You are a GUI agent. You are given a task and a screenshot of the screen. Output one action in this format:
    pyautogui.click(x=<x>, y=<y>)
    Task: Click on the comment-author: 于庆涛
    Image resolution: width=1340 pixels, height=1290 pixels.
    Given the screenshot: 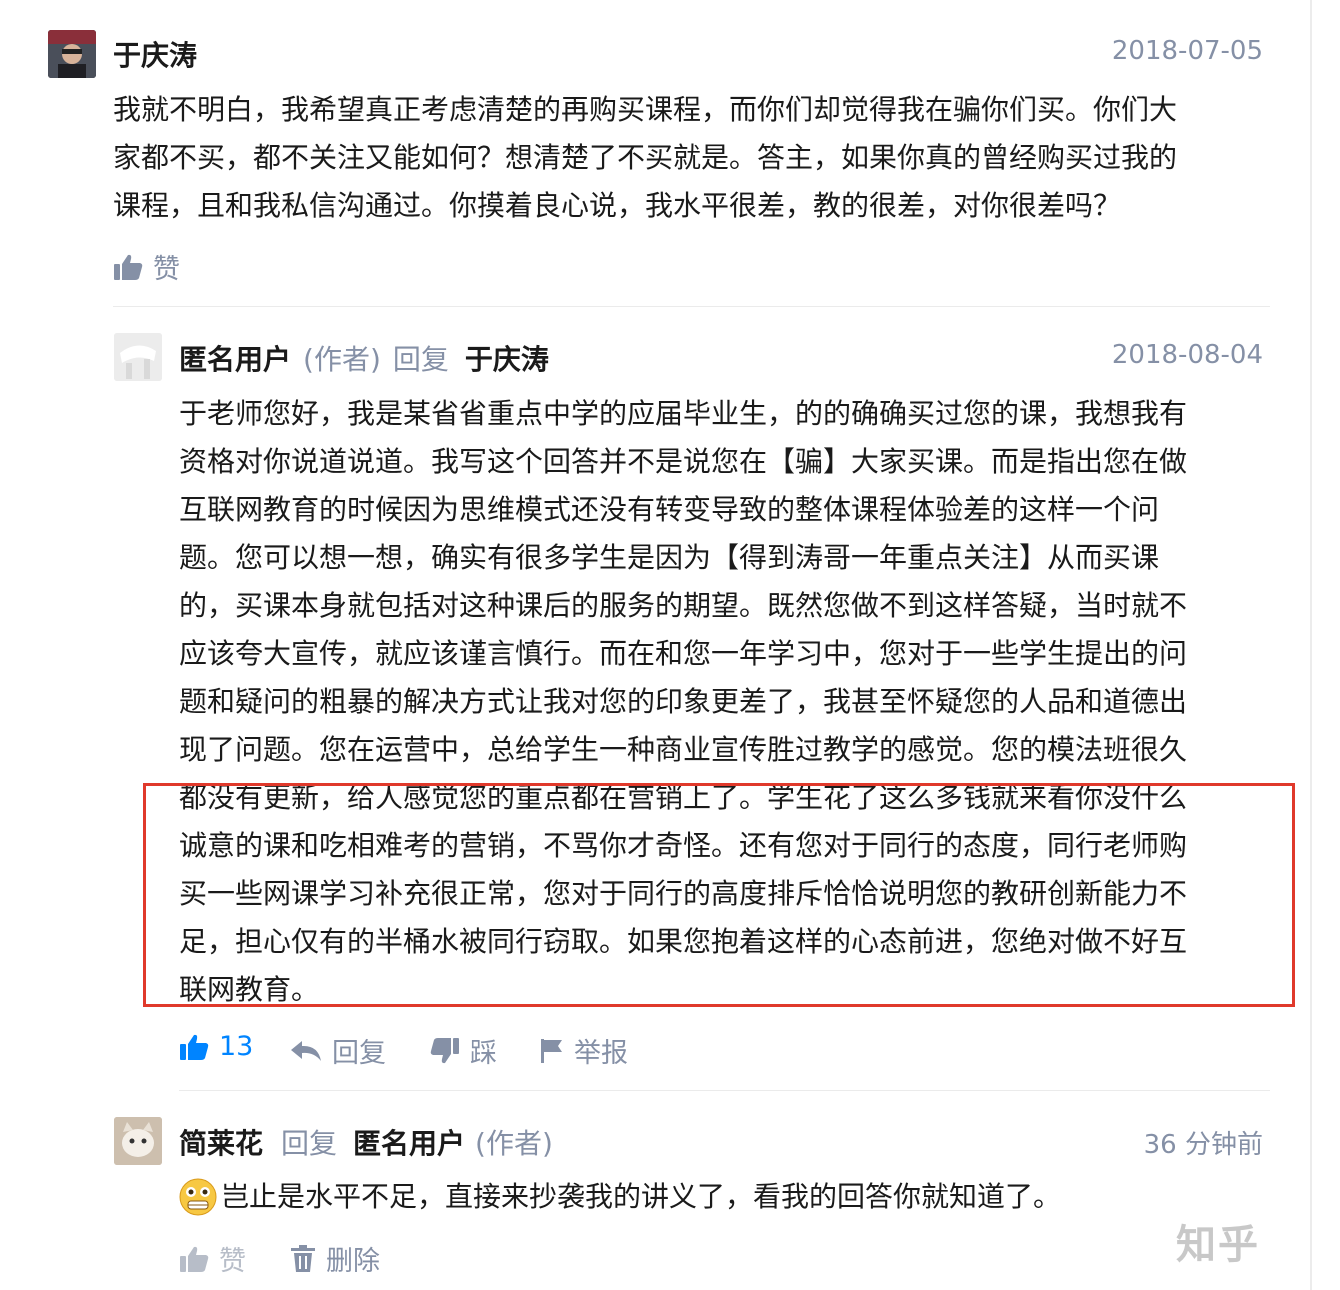 What is the action you would take?
    pyautogui.click(x=155, y=54)
    